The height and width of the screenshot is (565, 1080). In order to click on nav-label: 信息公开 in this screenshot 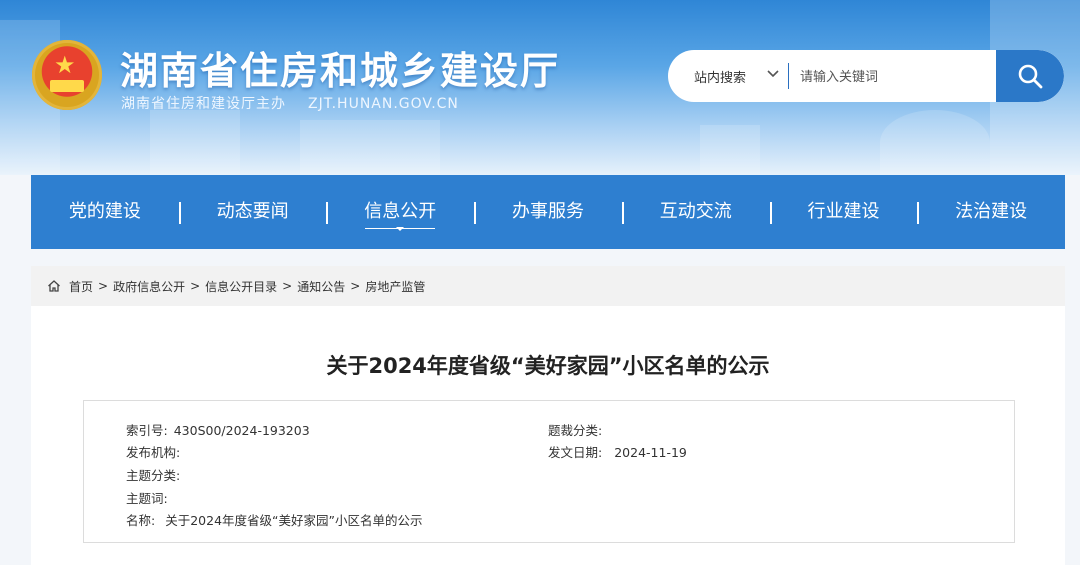, I will do `click(400, 211)`.